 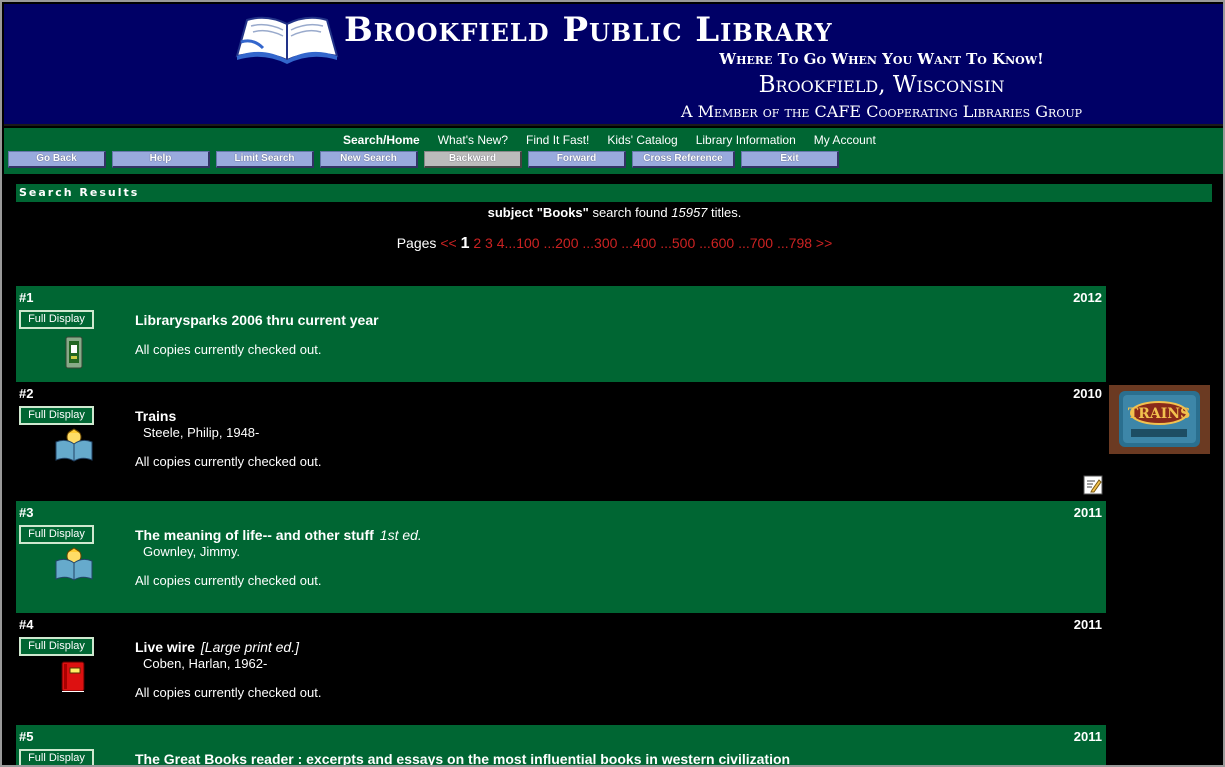 What do you see at coordinates (448, 243) in the screenshot?
I see `prev-page-link: <<` at bounding box center [448, 243].